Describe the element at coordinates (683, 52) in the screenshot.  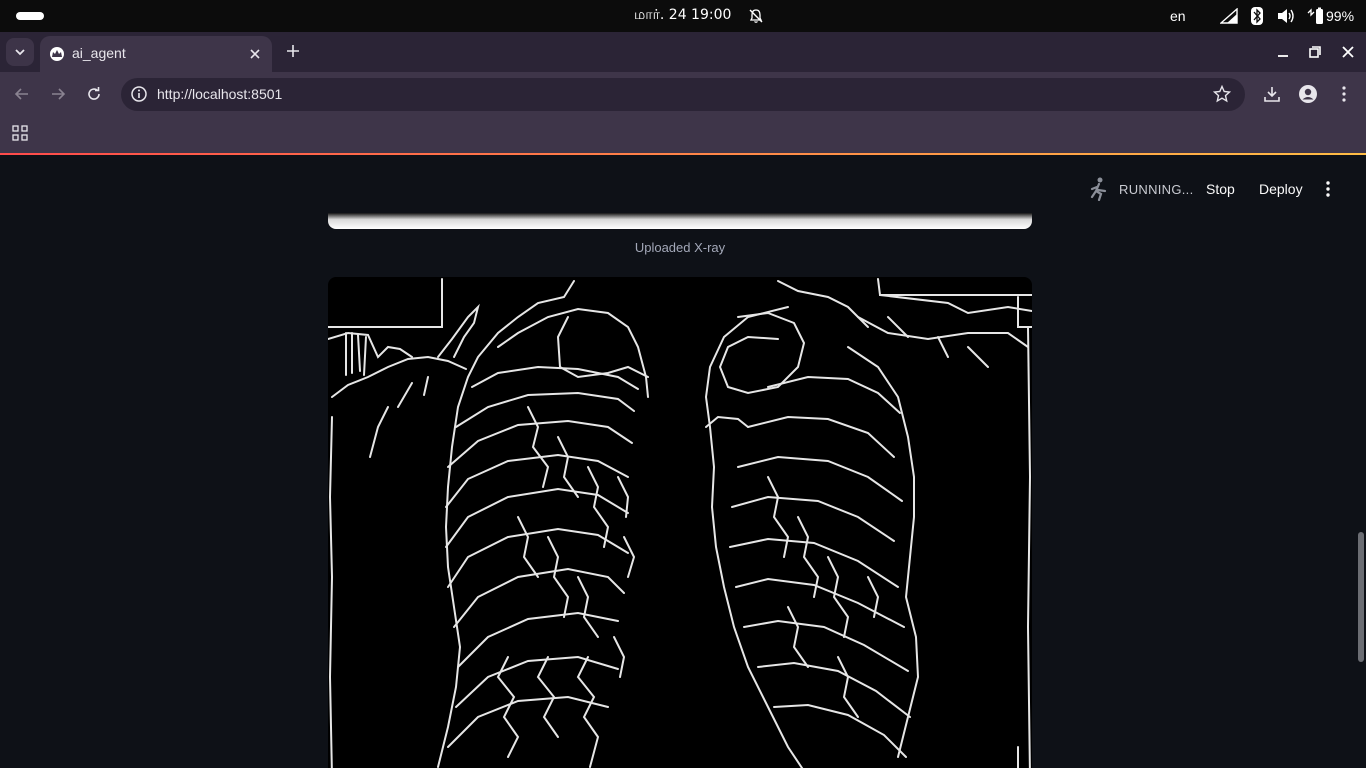
I see `browser-tab-strip: ai_agent` at that location.